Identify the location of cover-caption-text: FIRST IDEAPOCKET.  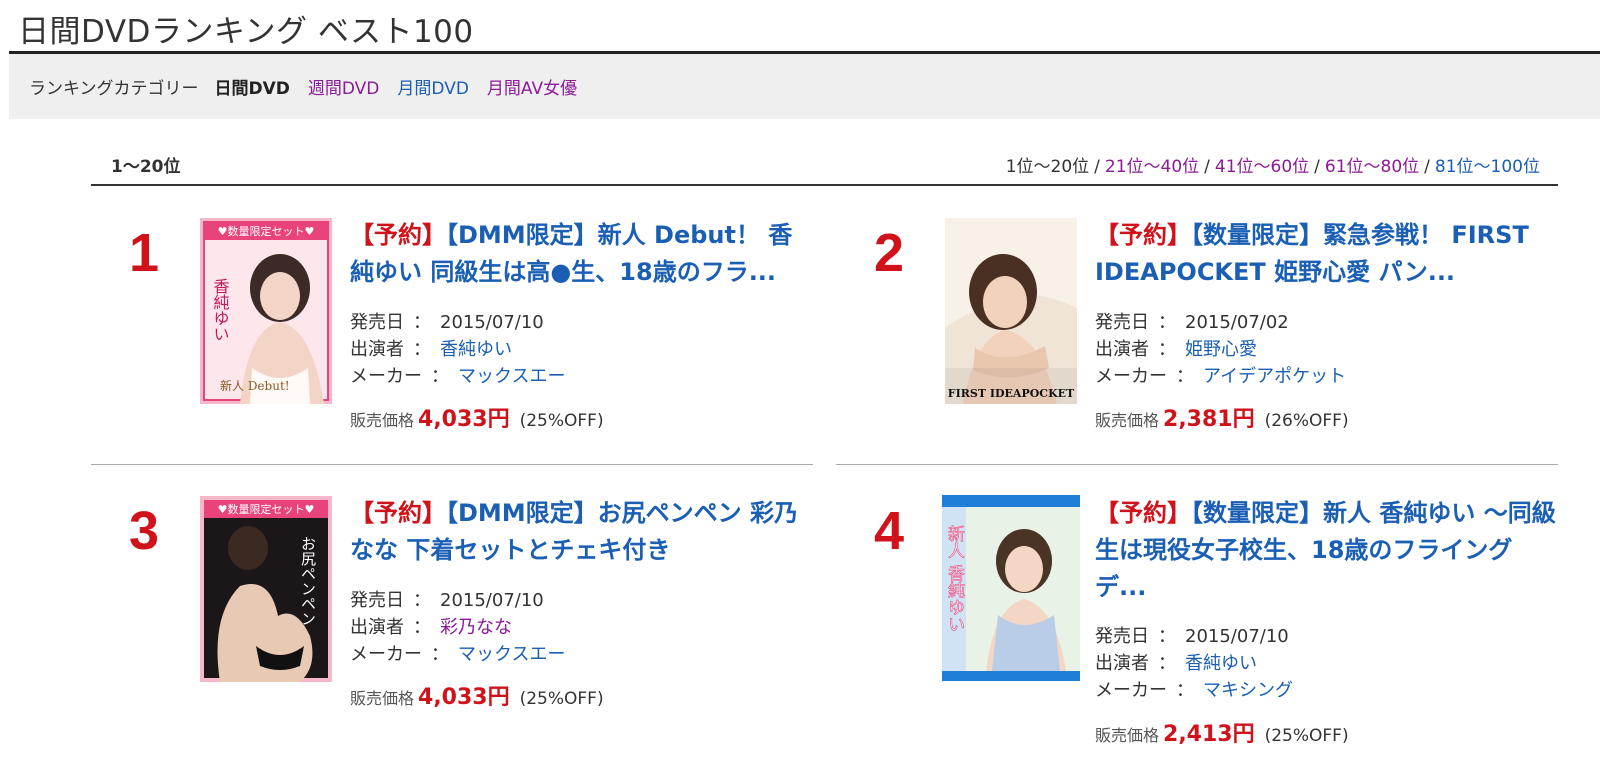
(1011, 393).